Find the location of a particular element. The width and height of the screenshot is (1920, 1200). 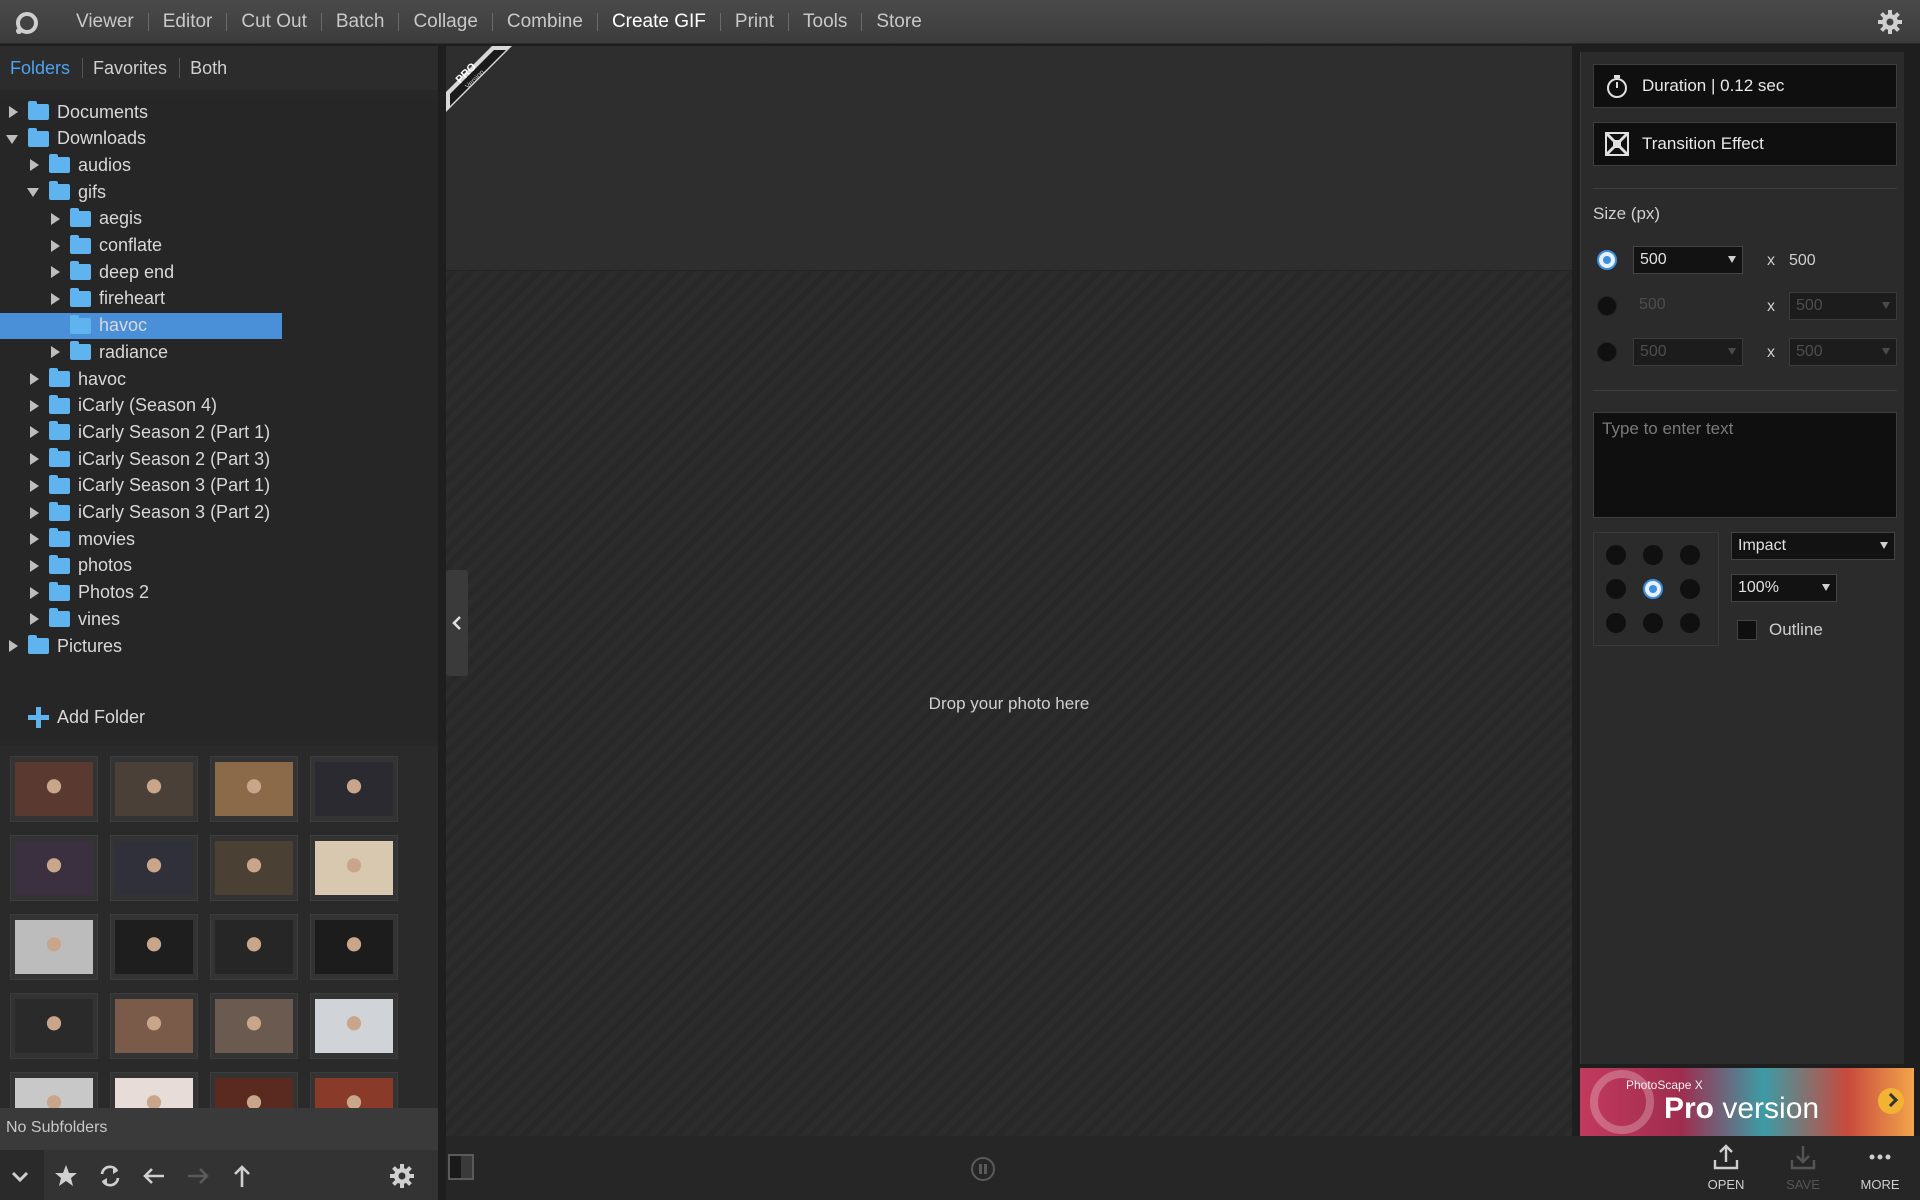

folder-tree-item: aegis is located at coordinates (95, 219).